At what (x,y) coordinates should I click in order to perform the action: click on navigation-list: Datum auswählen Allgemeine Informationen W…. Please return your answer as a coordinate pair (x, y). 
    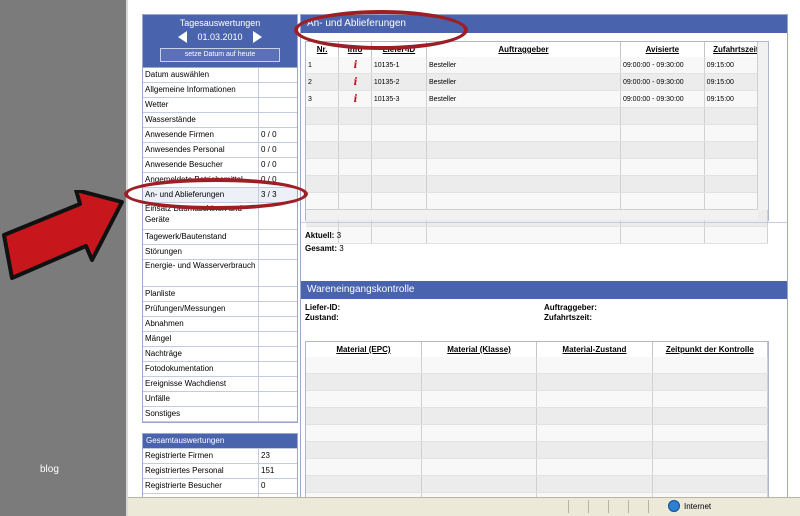
    Looking at the image, I should click on (220, 245).